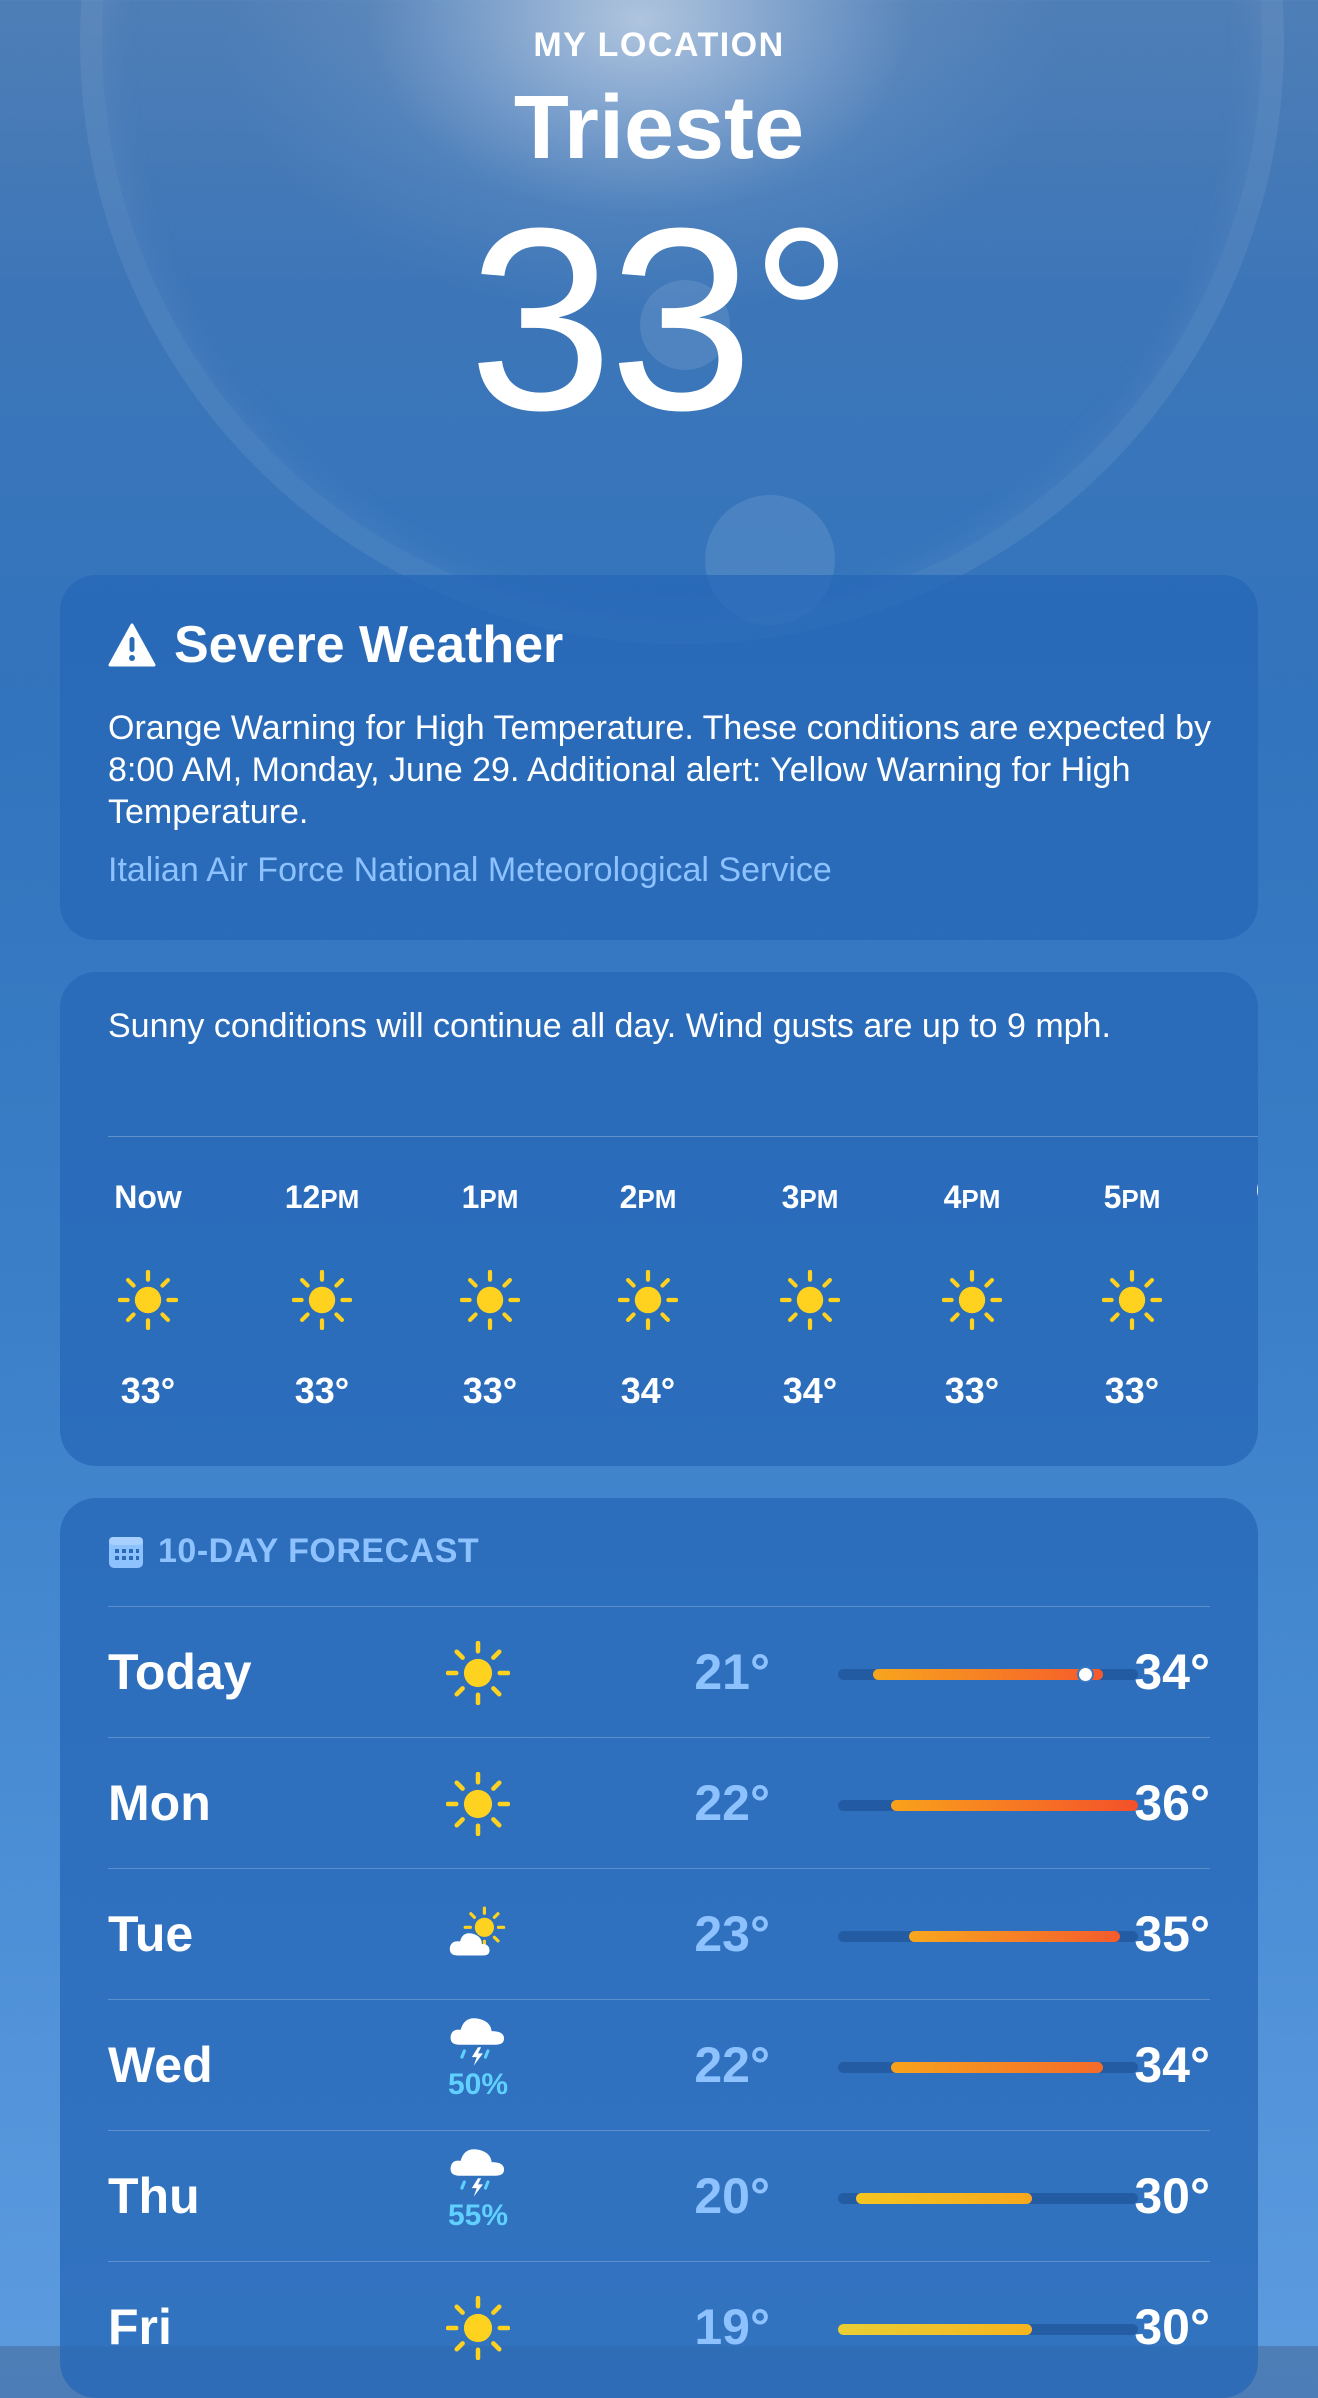 Image resolution: width=1318 pixels, height=2398 pixels. What do you see at coordinates (732, 1934) in the screenshot?
I see `day-low-temp: 23°` at bounding box center [732, 1934].